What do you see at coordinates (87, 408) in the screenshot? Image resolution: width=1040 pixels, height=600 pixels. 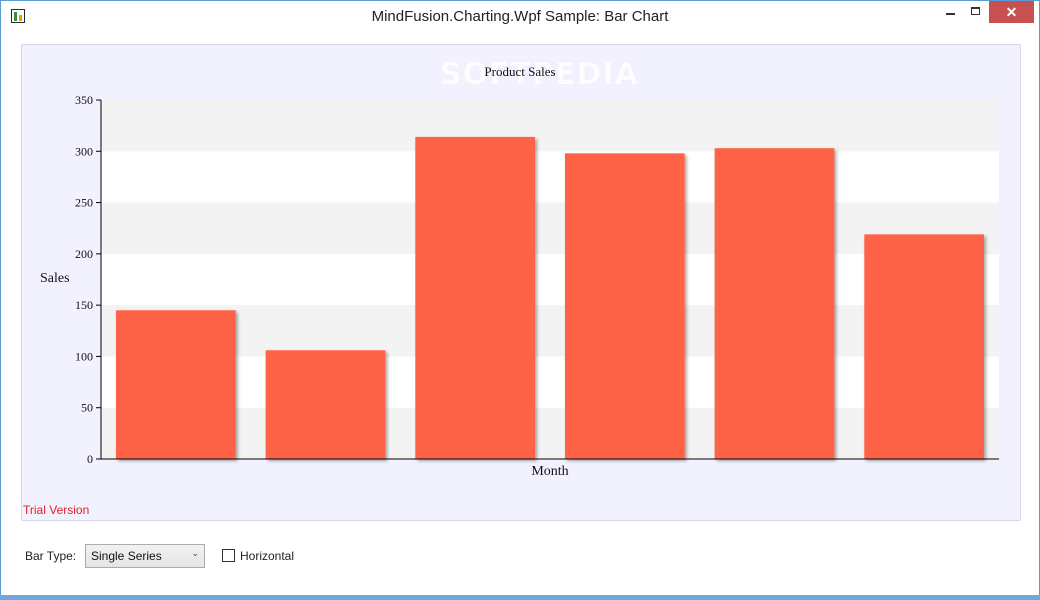 I see `y-tick-label: 50` at bounding box center [87, 408].